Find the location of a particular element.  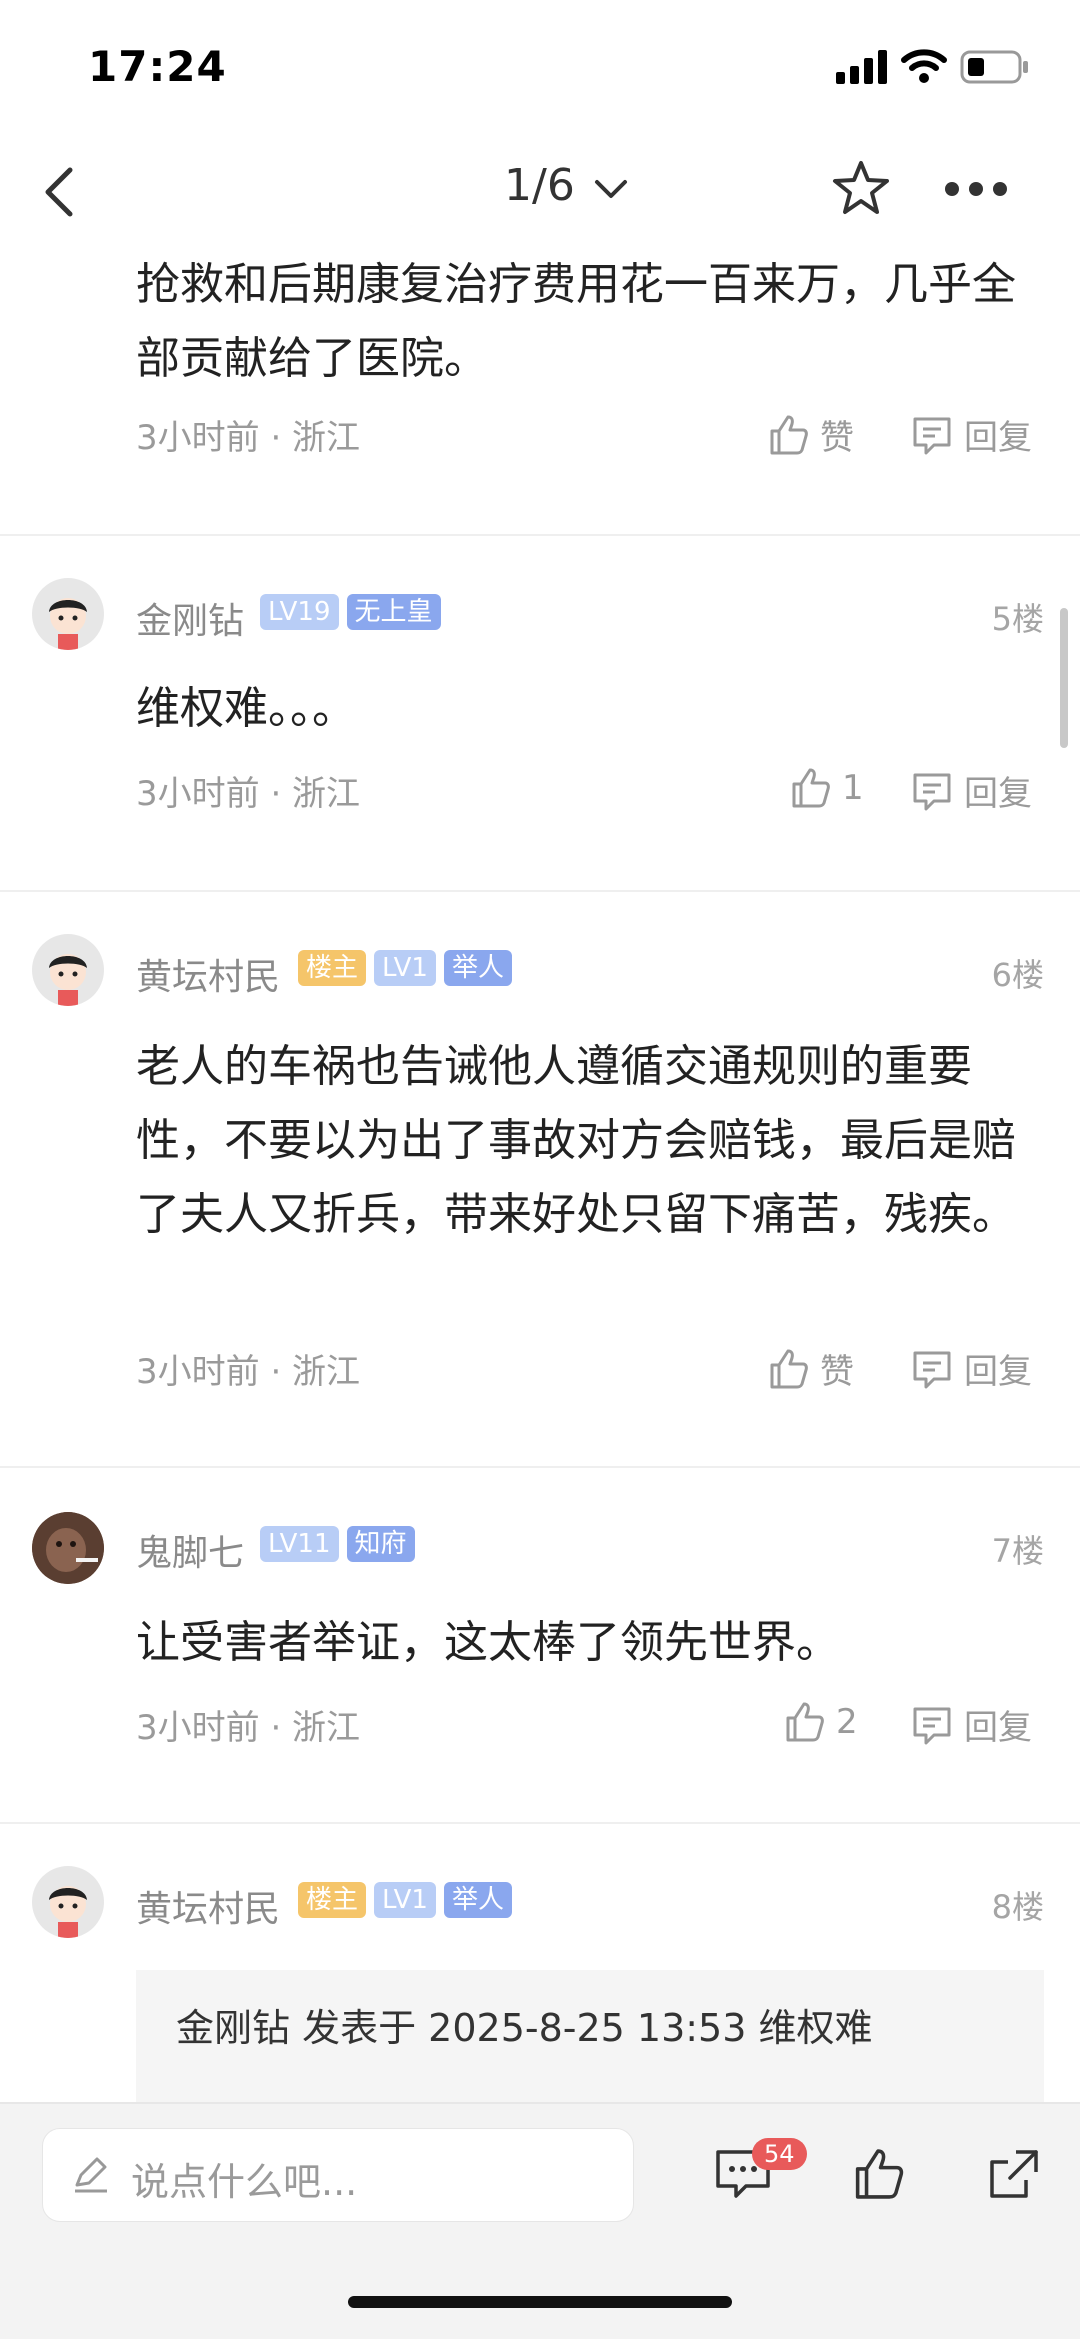

username: 金刚钻 is located at coordinates (190, 618).